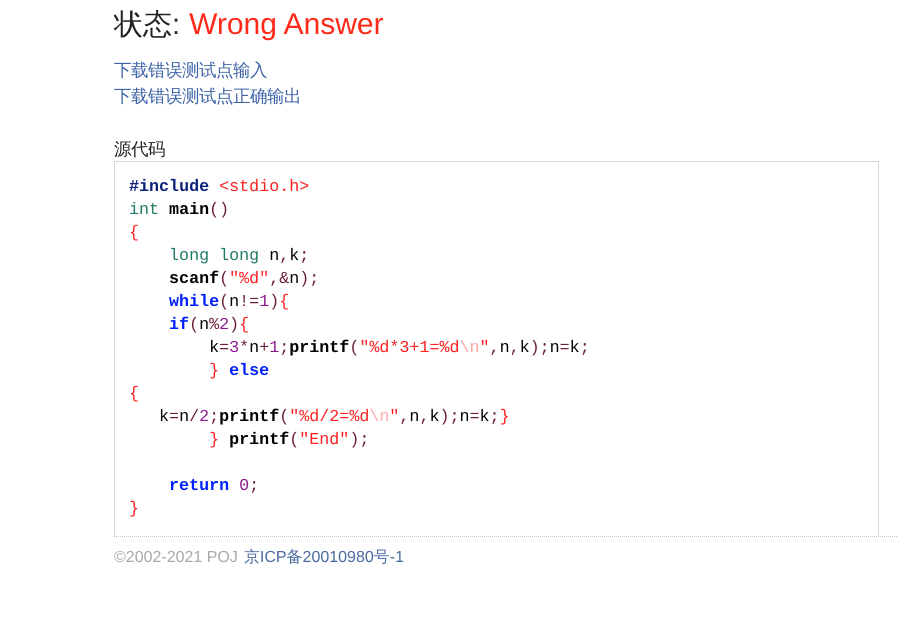 This screenshot has width=897, height=618. I want to click on status-value: Wrong Answer, so click(286, 25).